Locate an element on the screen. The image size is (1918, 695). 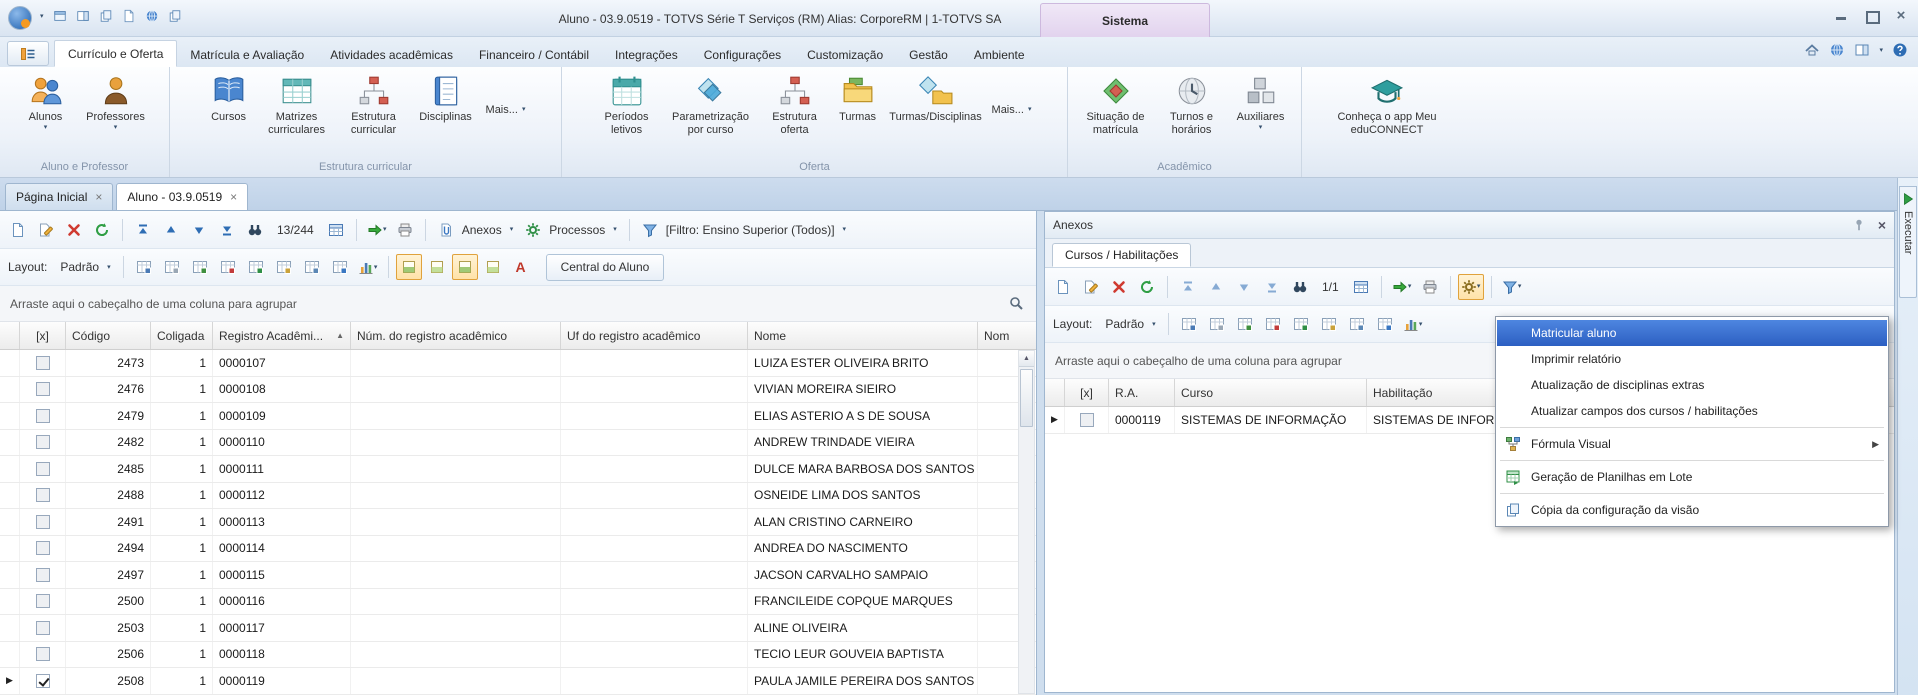
ribbon-button-mais-oferta: Mais... ▾ is located at coordinates (1012, 110).